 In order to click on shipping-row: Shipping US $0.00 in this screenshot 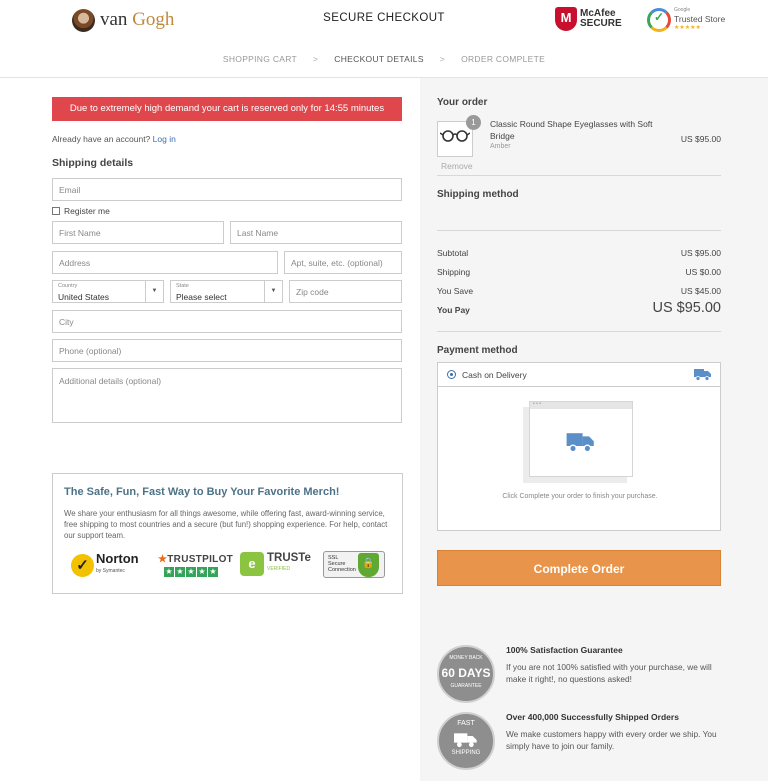, I will do `click(579, 272)`.